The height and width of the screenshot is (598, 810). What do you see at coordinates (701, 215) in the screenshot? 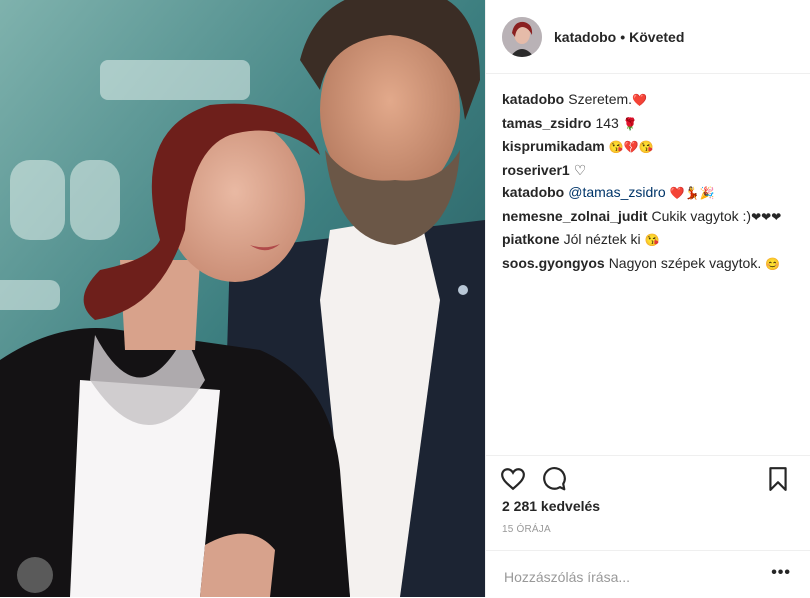
I see `comment-text: Cukik vagytok :)` at bounding box center [701, 215].